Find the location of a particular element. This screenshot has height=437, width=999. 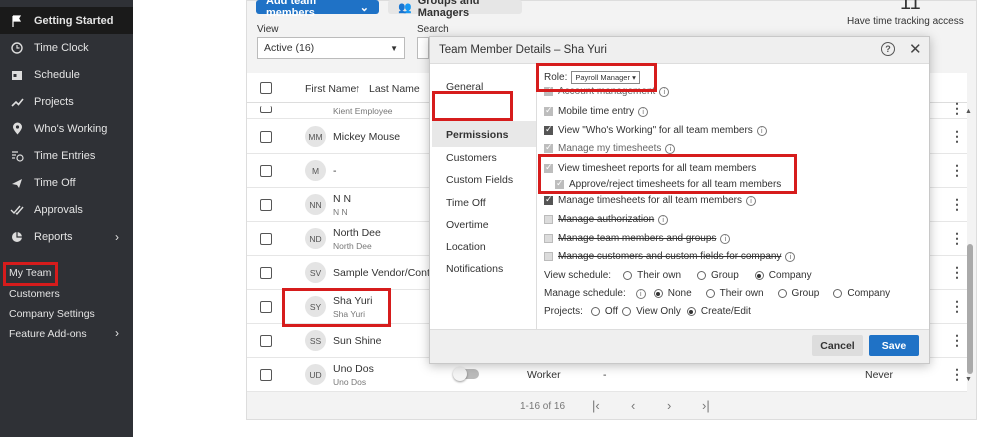

sidebar-item-getting-started: Getting Started is located at coordinates (66, 20).